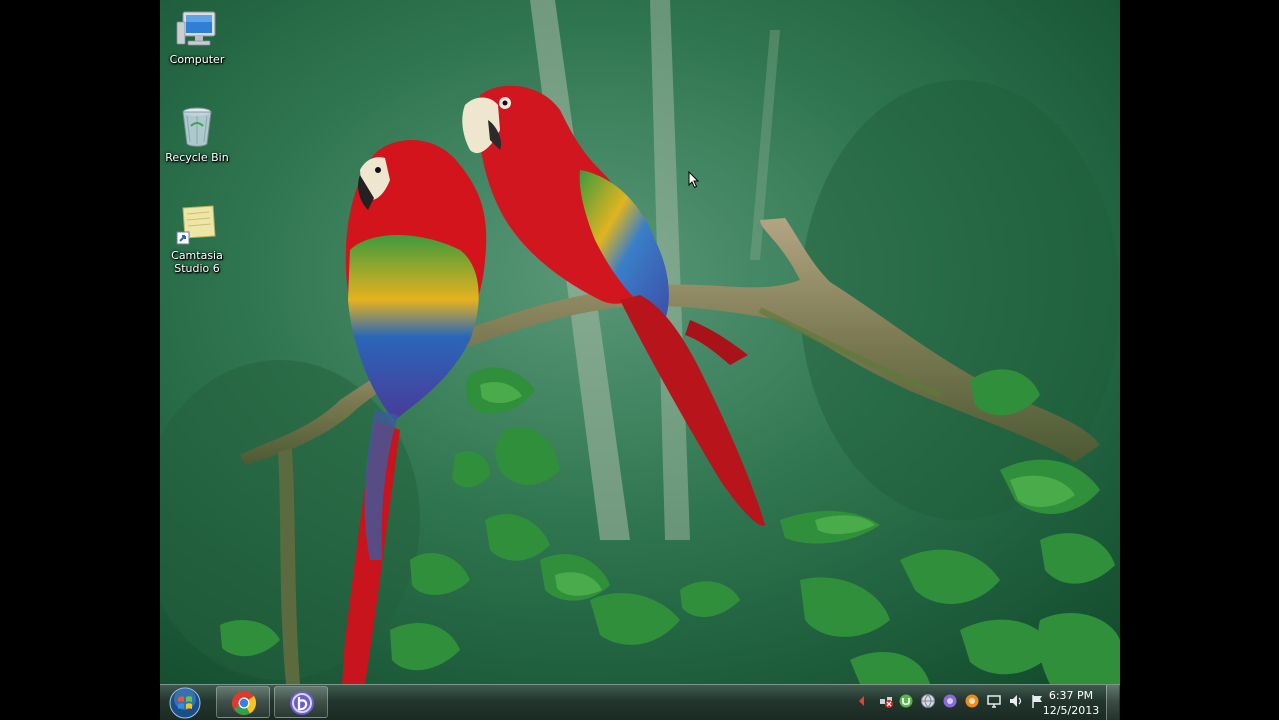 This screenshot has width=1279, height=720. I want to click on purple-tray-icon, so click(950, 701).